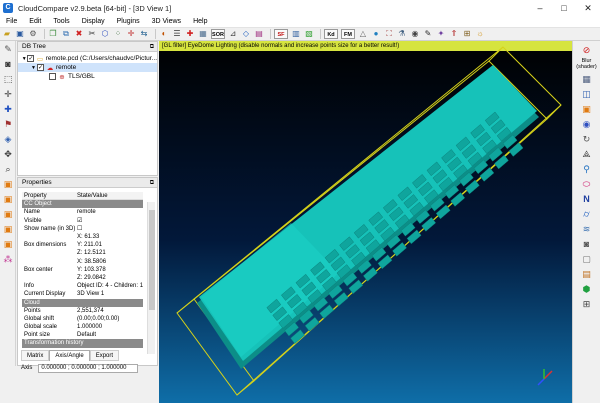  Describe the element at coordinates (8, 259) in the screenshot. I see `dots-icon: ⁂` at that location.